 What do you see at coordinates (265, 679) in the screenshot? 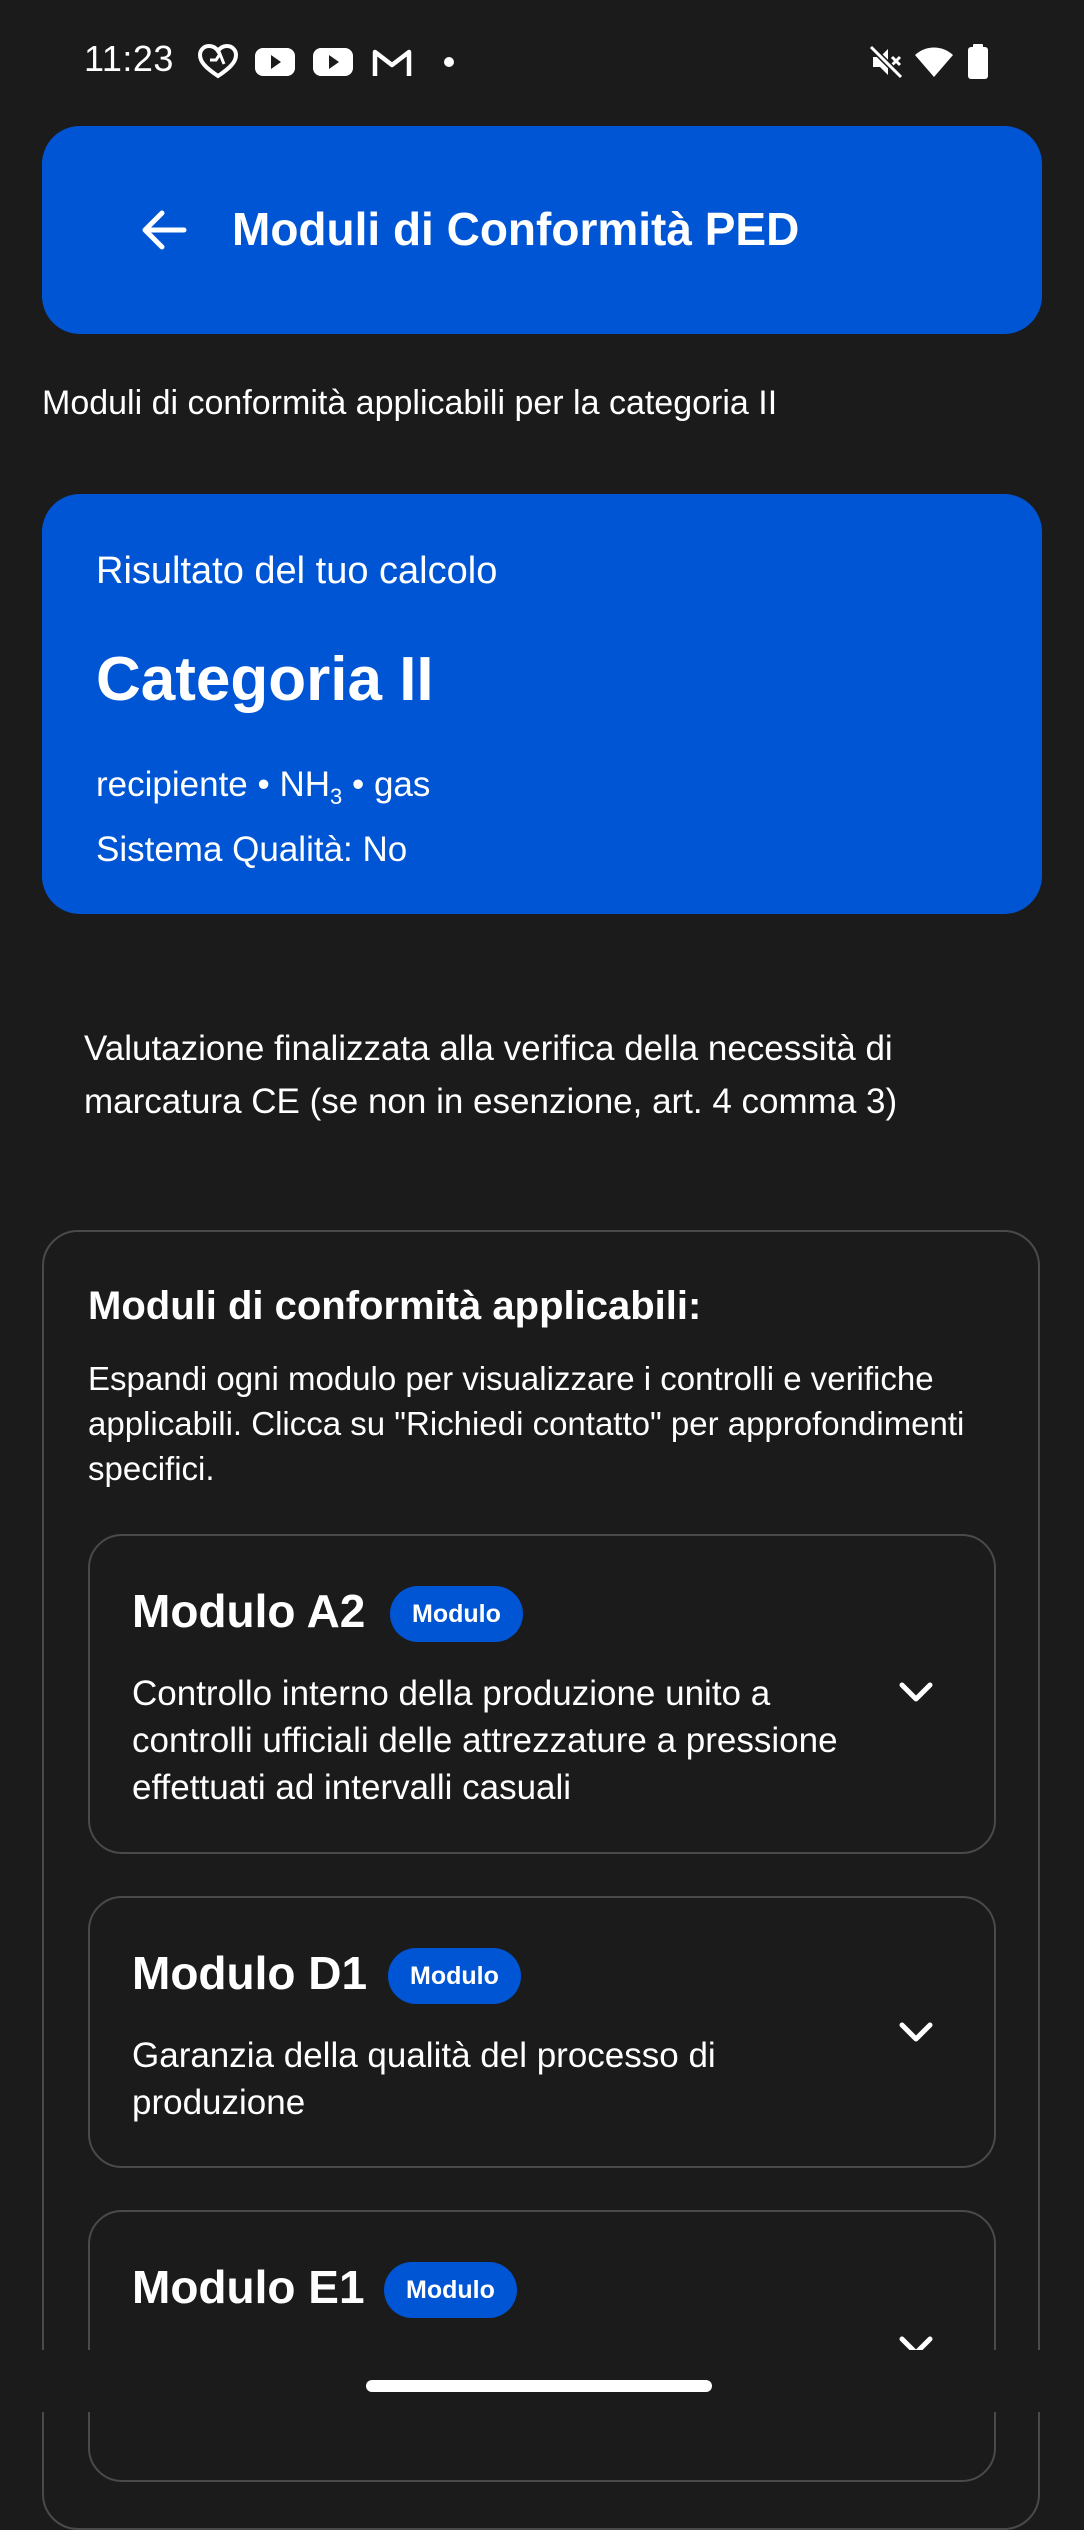
I see `result-category: Categoria II` at bounding box center [265, 679].